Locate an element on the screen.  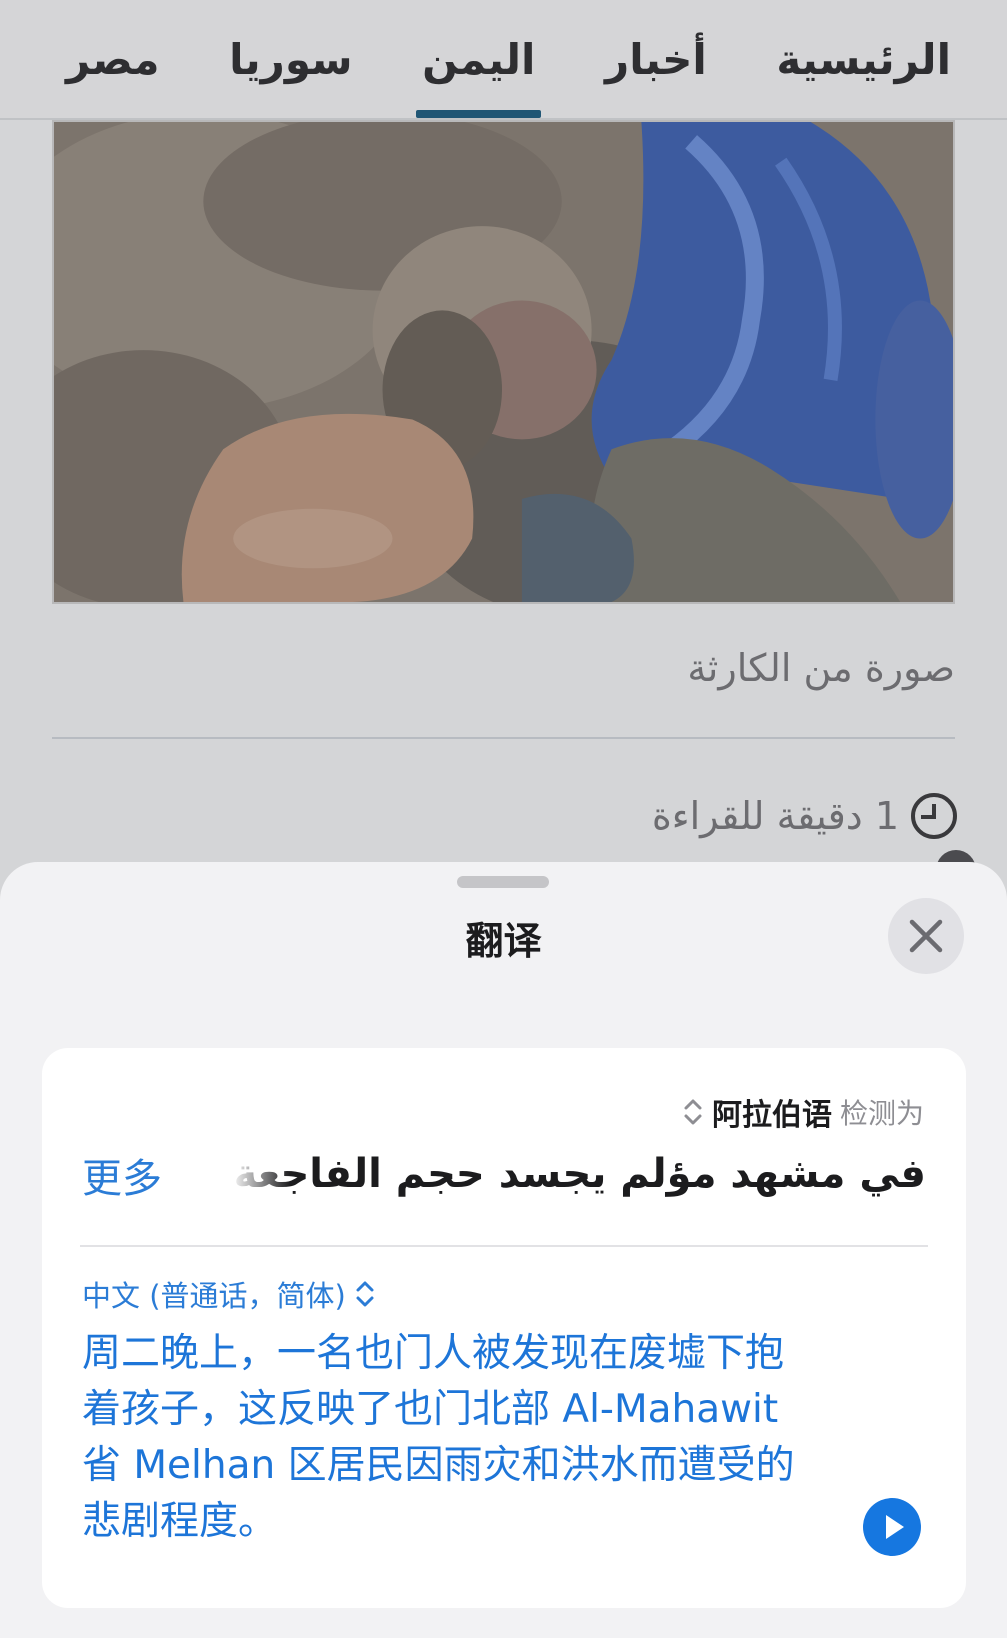
source-text-container: في مشهد مؤلم يجسد حجم الفاجعة التي is located at coordinates (573, 1174).